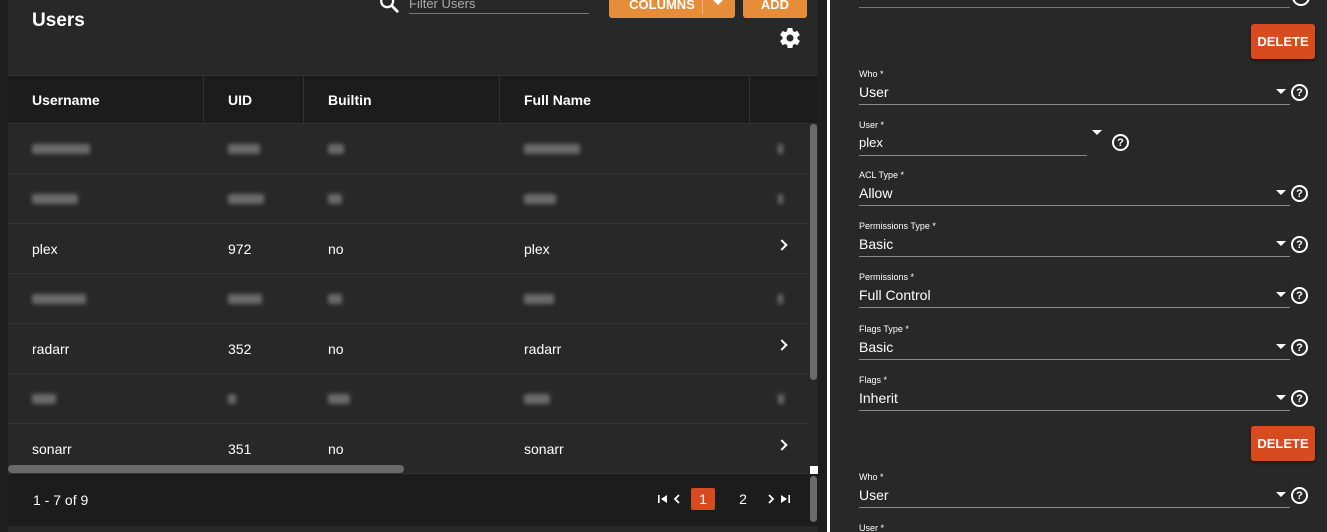  I want to click on user-combobox: User *, so click(973, 527).